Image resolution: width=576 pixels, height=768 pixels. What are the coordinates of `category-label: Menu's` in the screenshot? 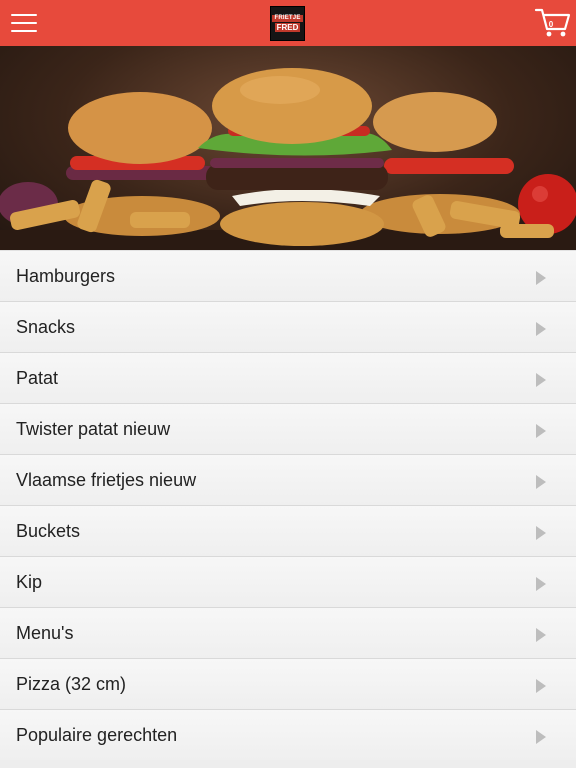 It's located at (45, 633).